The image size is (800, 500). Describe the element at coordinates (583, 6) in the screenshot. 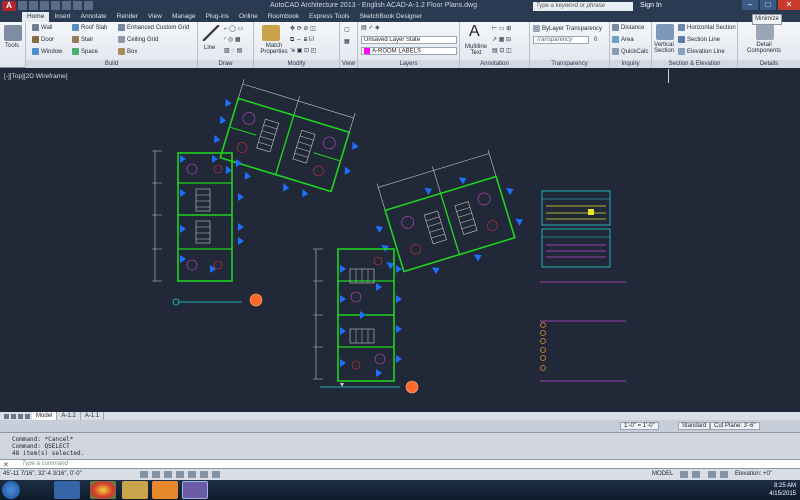

I see `search-input: Type a keyword or phrase` at that location.